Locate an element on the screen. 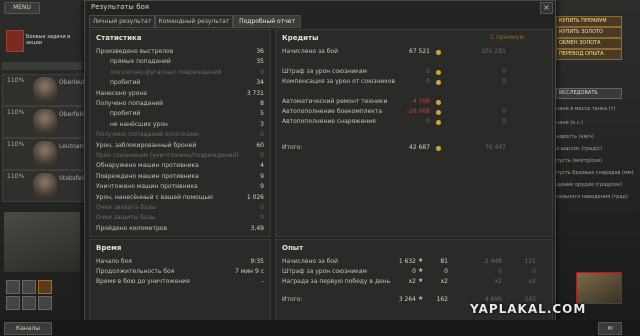 This screenshot has height=336, width=640. credit-value: 0 is located at coordinates (428, 121).